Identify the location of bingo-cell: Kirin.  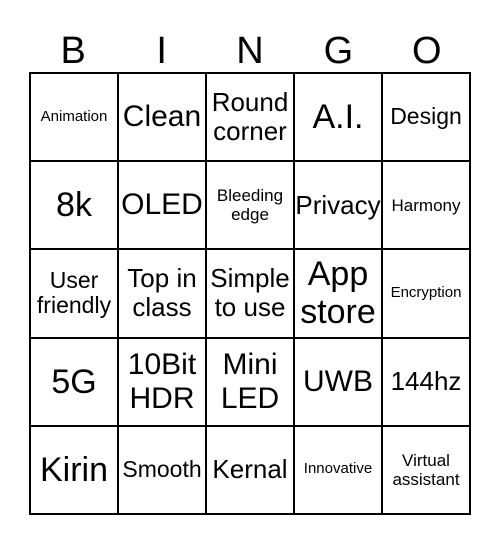
(75, 470).